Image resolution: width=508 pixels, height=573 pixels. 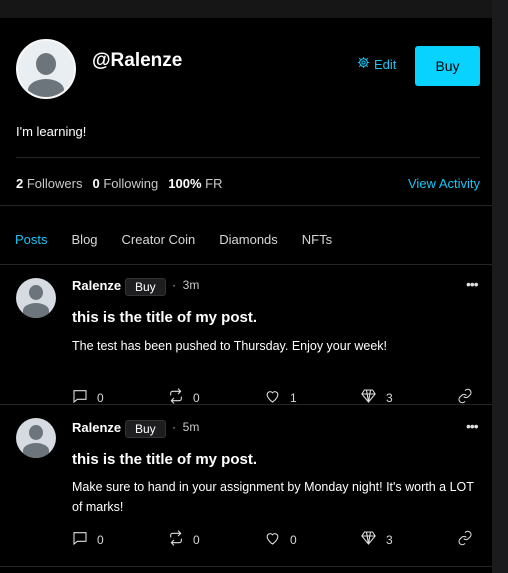 I want to click on window-top-strip, so click(x=254, y=9).